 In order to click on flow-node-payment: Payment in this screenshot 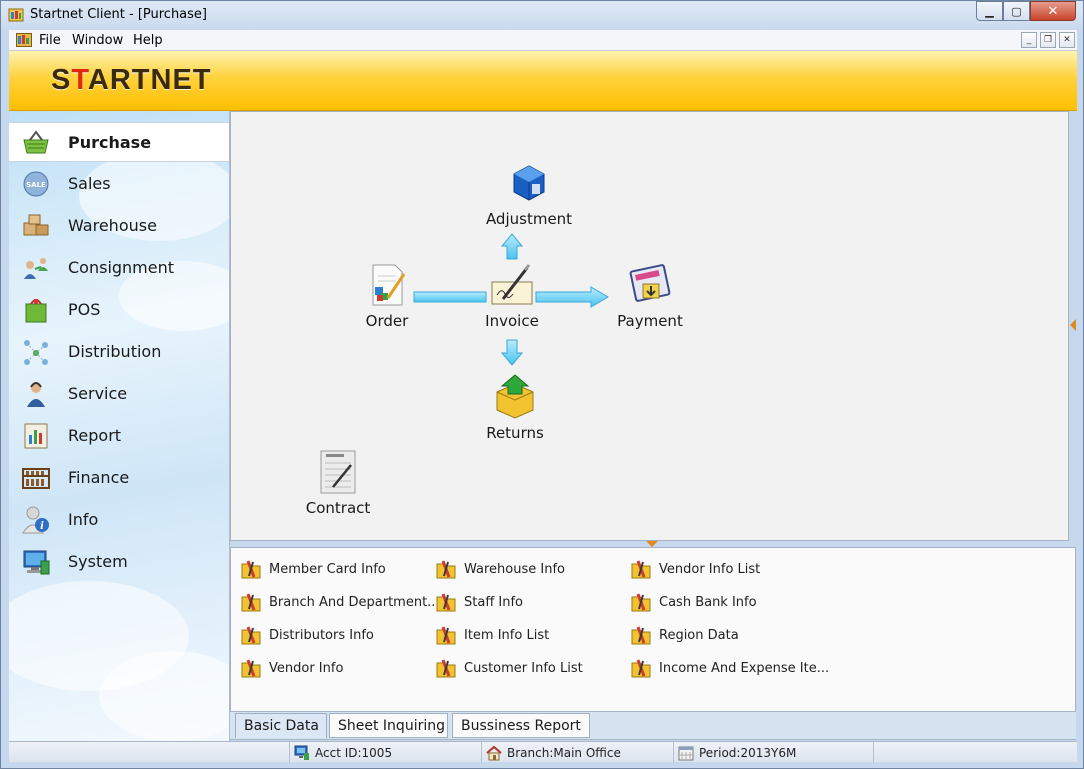, I will do `click(650, 296)`.